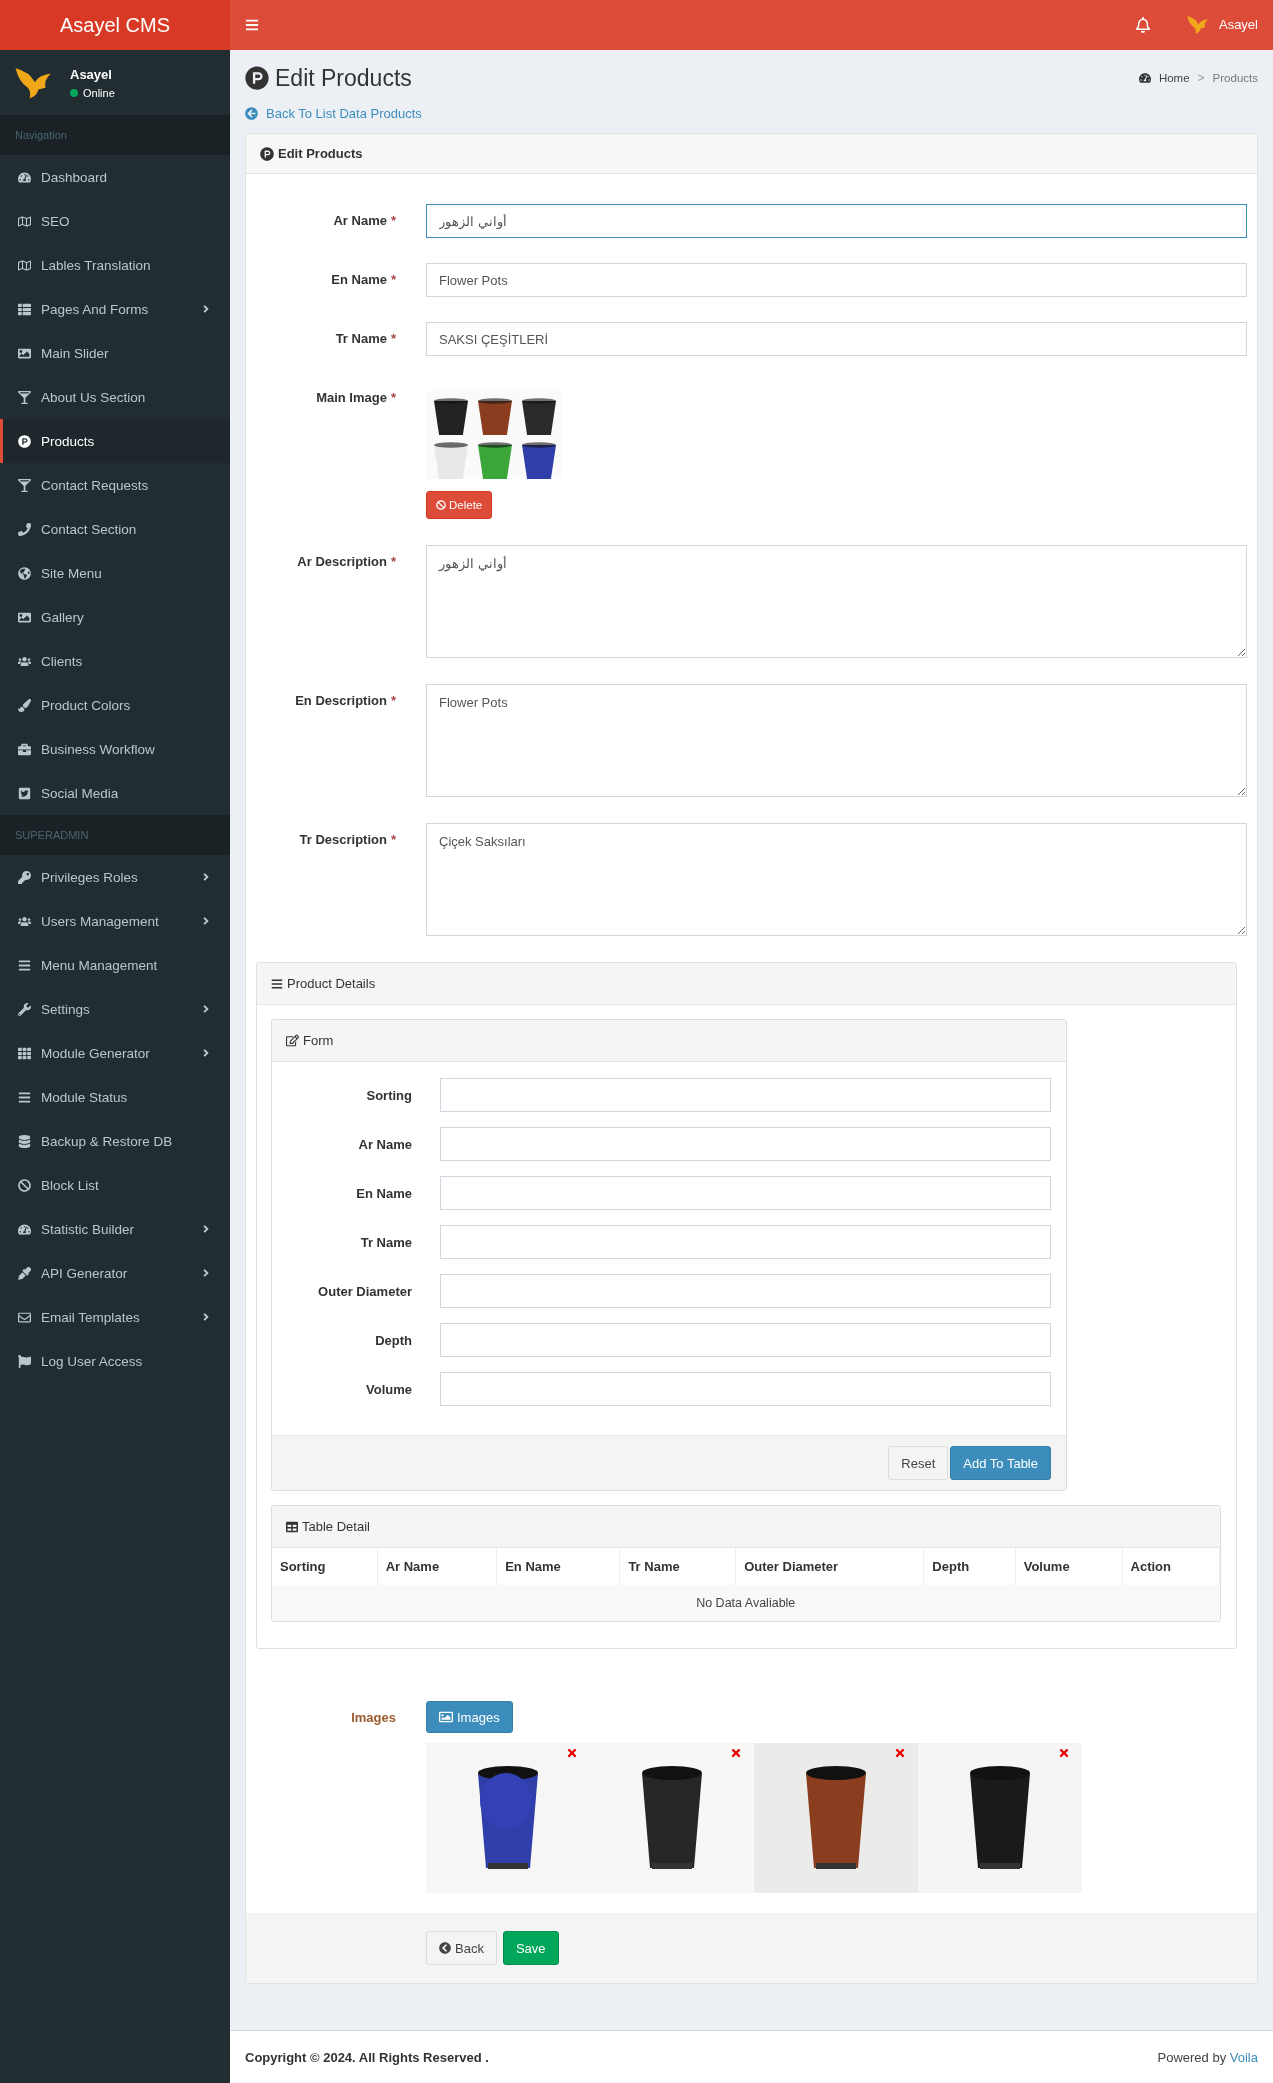  What do you see at coordinates (115, 353) in the screenshot?
I see `sidebar-item: Main Slider` at bounding box center [115, 353].